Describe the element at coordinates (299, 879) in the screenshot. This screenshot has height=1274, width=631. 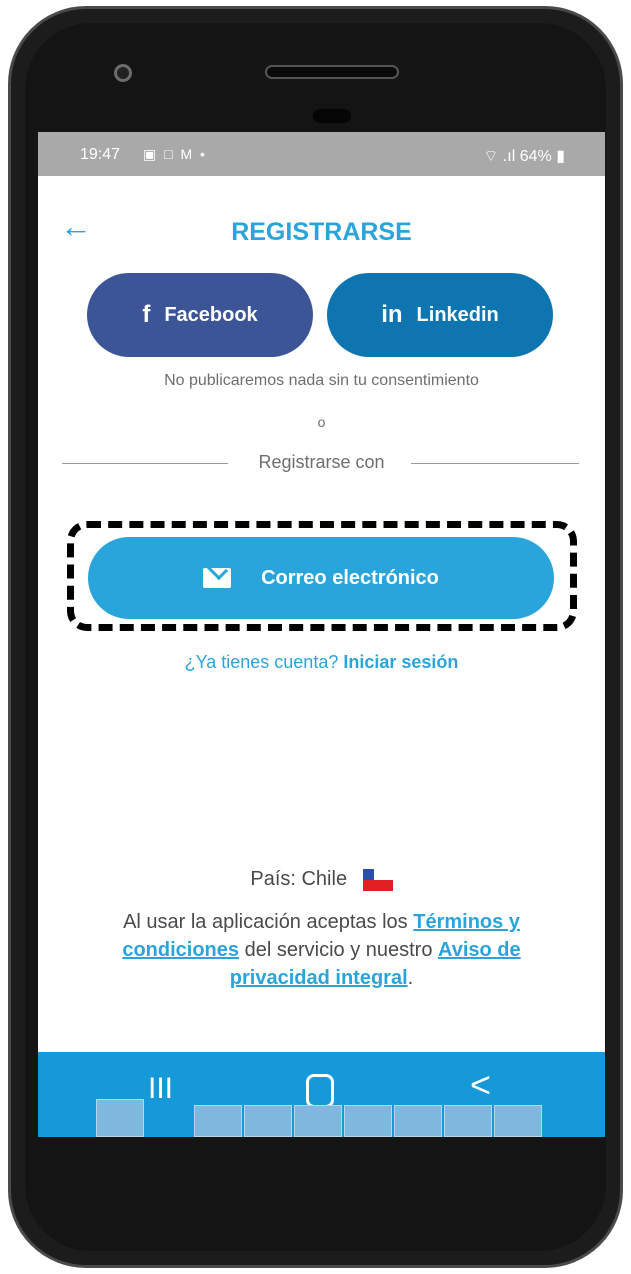
I see `country-label: País: Chile` at that location.